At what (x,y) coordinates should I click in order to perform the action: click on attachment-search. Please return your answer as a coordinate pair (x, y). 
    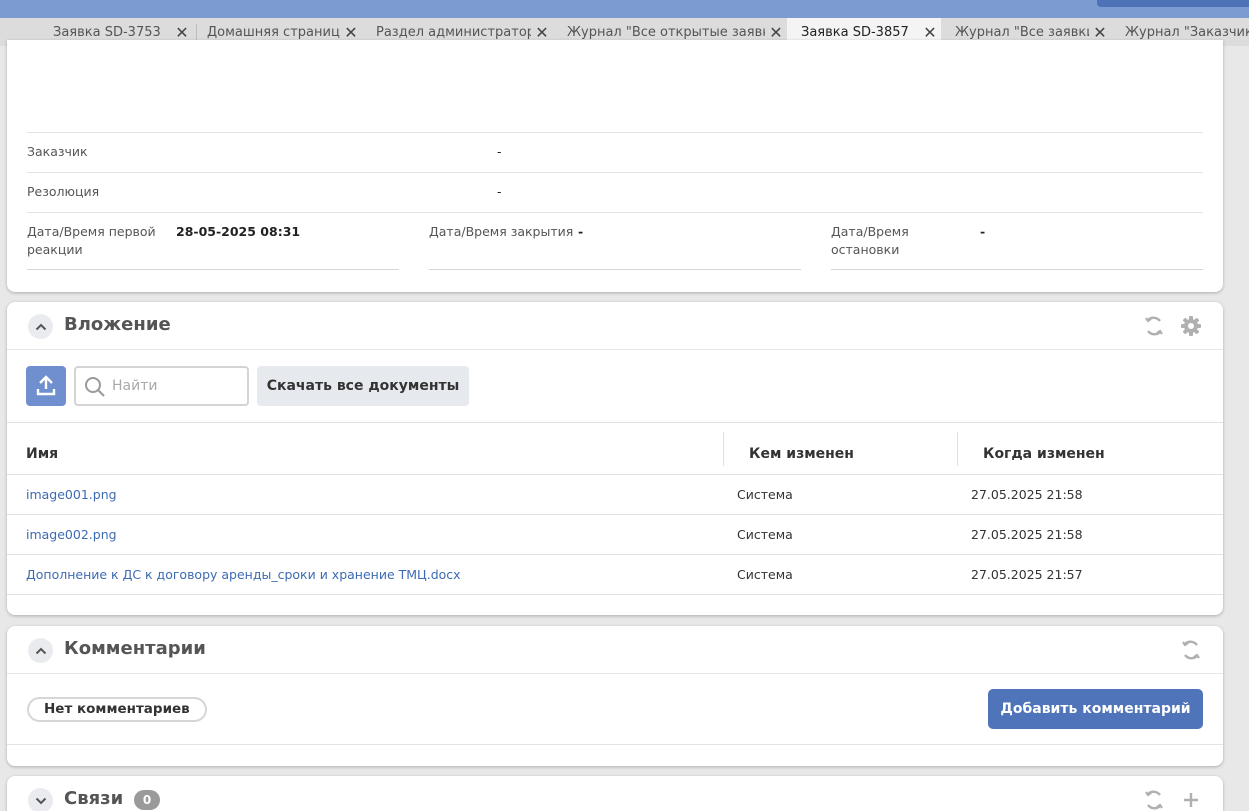
    Looking at the image, I should click on (161, 386).